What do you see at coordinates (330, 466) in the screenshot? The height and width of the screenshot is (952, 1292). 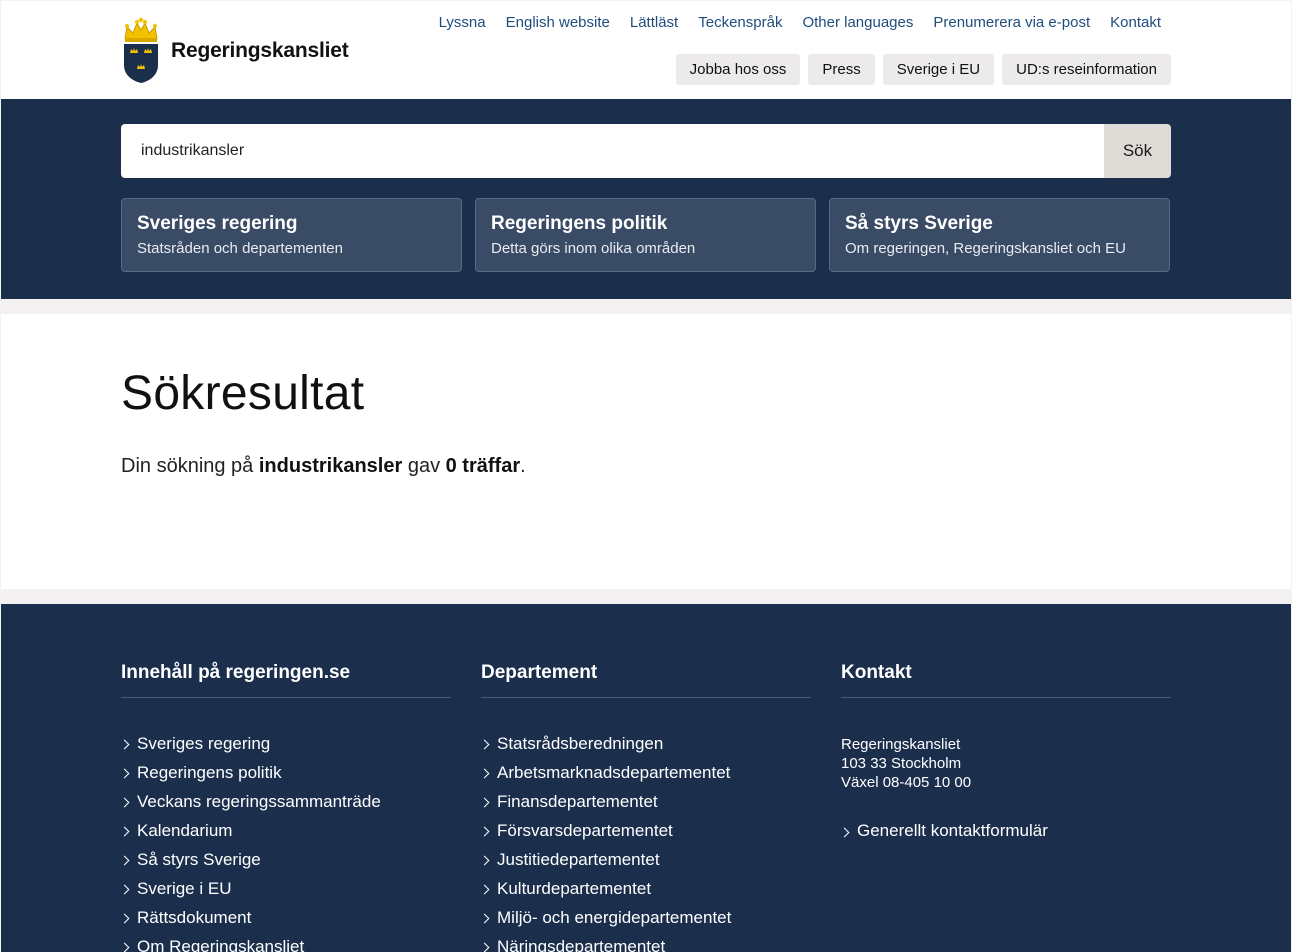 I see `summary-term: industrikansler` at bounding box center [330, 466].